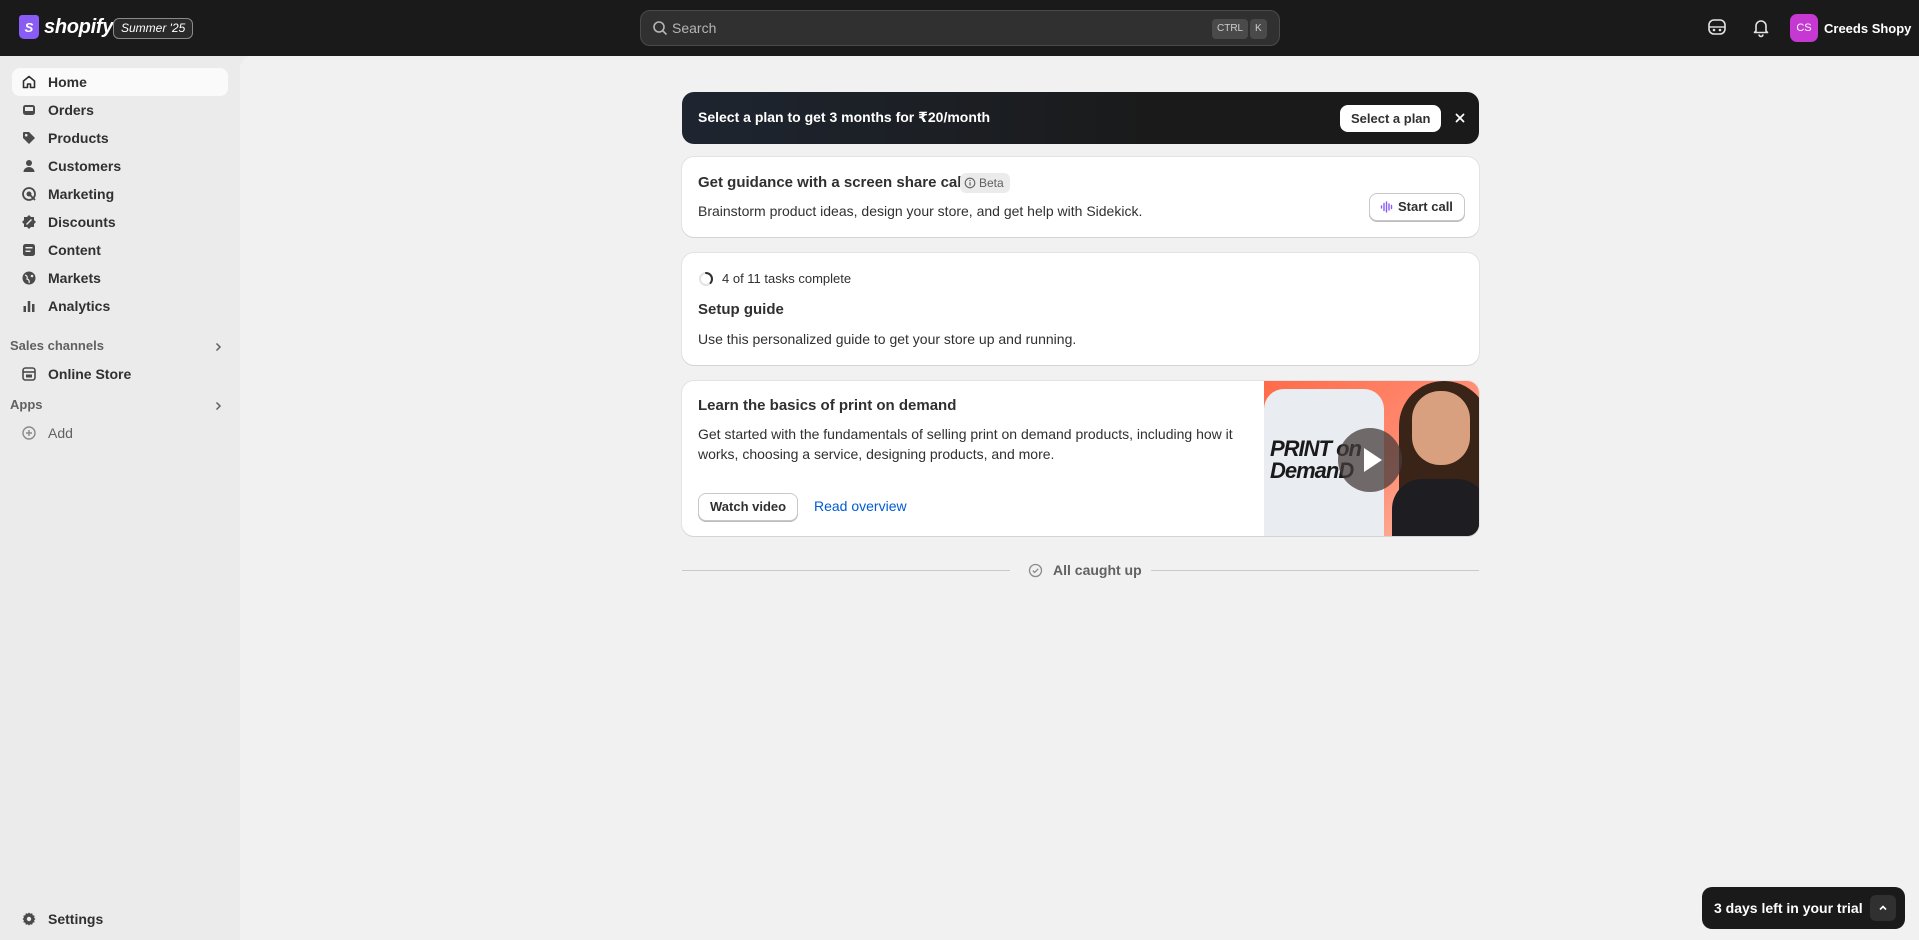 The width and height of the screenshot is (1919, 940). What do you see at coordinates (1035, 570) in the screenshot?
I see `check-circle-icon` at bounding box center [1035, 570].